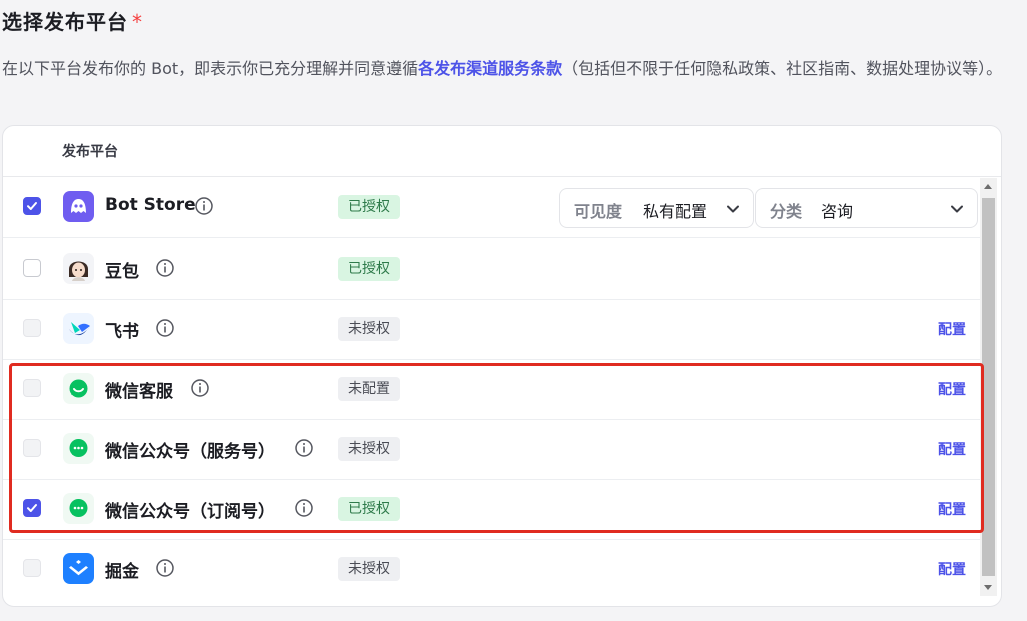 The height and width of the screenshot is (621, 1027). I want to click on juejin-icon, so click(78, 568).